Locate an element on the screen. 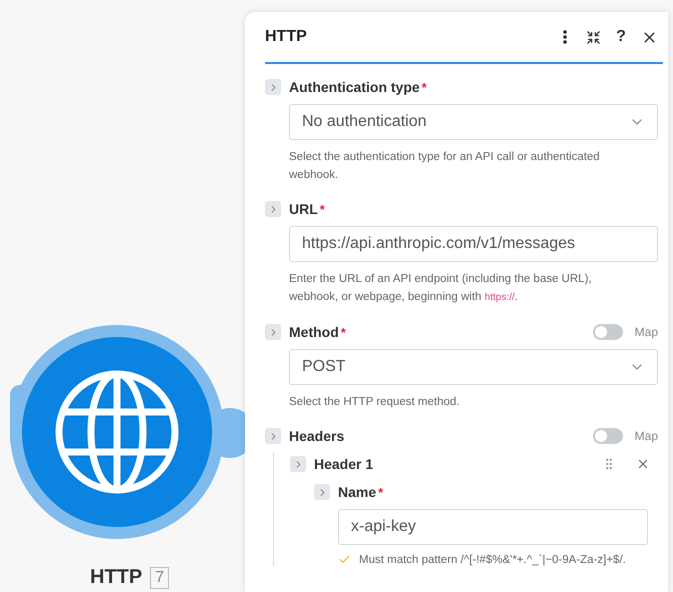 The width and height of the screenshot is (673, 592). remove-icon is located at coordinates (643, 464).